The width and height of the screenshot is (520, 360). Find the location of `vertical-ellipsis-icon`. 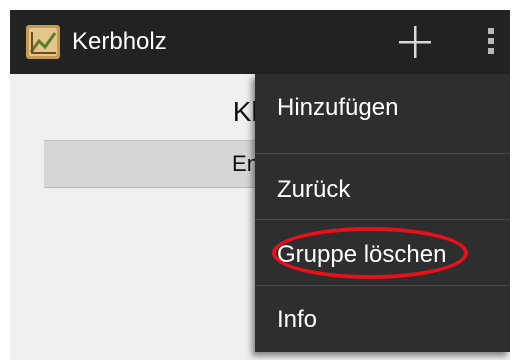

vertical-ellipsis-icon is located at coordinates (491, 42).